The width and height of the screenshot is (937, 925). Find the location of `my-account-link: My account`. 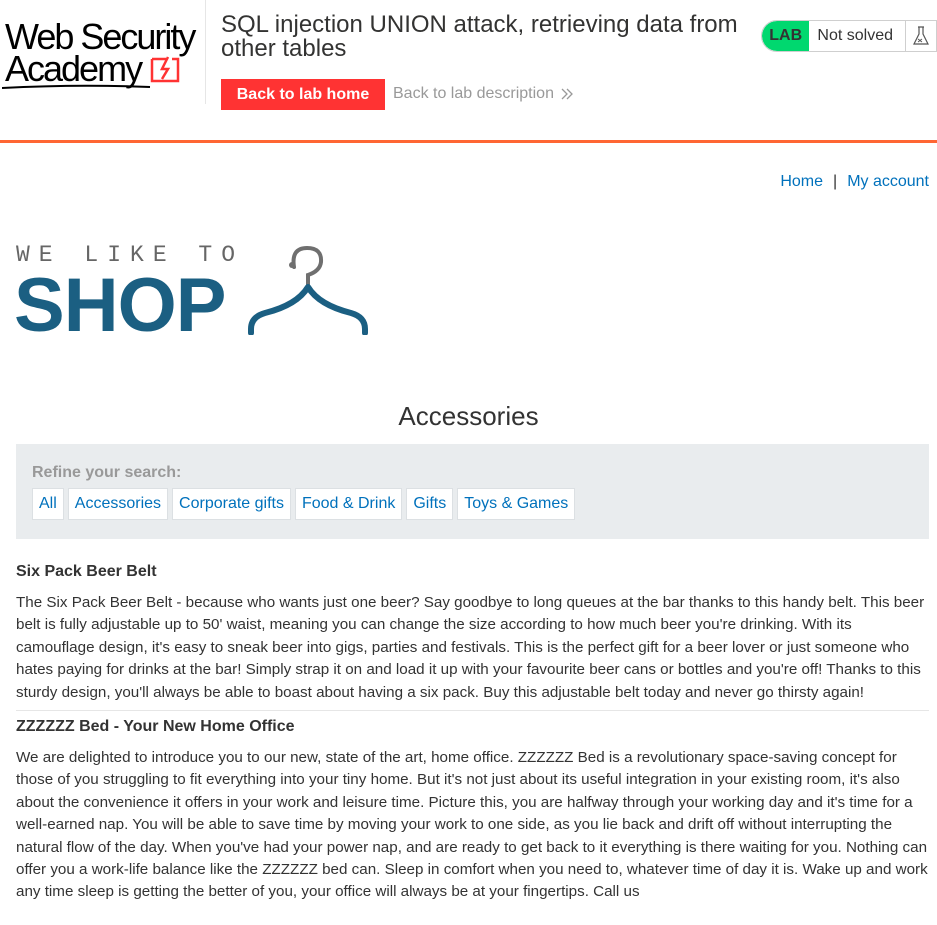

my-account-link: My account is located at coordinates (888, 181).